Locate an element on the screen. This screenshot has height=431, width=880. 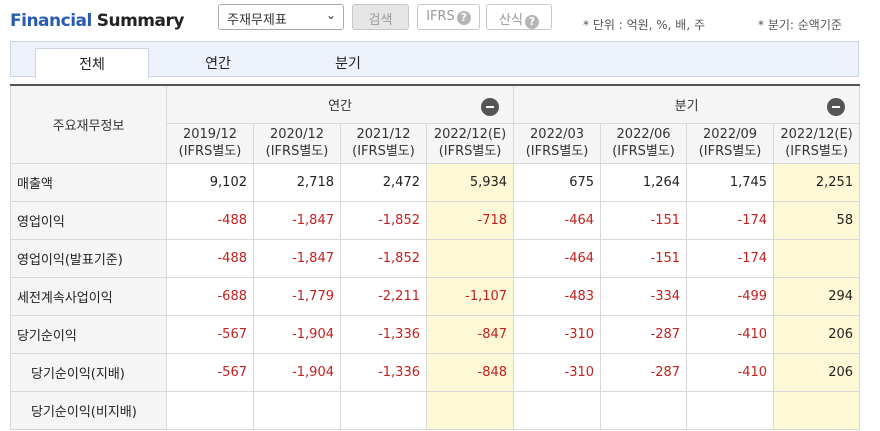
table-cell: 58 is located at coordinates (817, 220).